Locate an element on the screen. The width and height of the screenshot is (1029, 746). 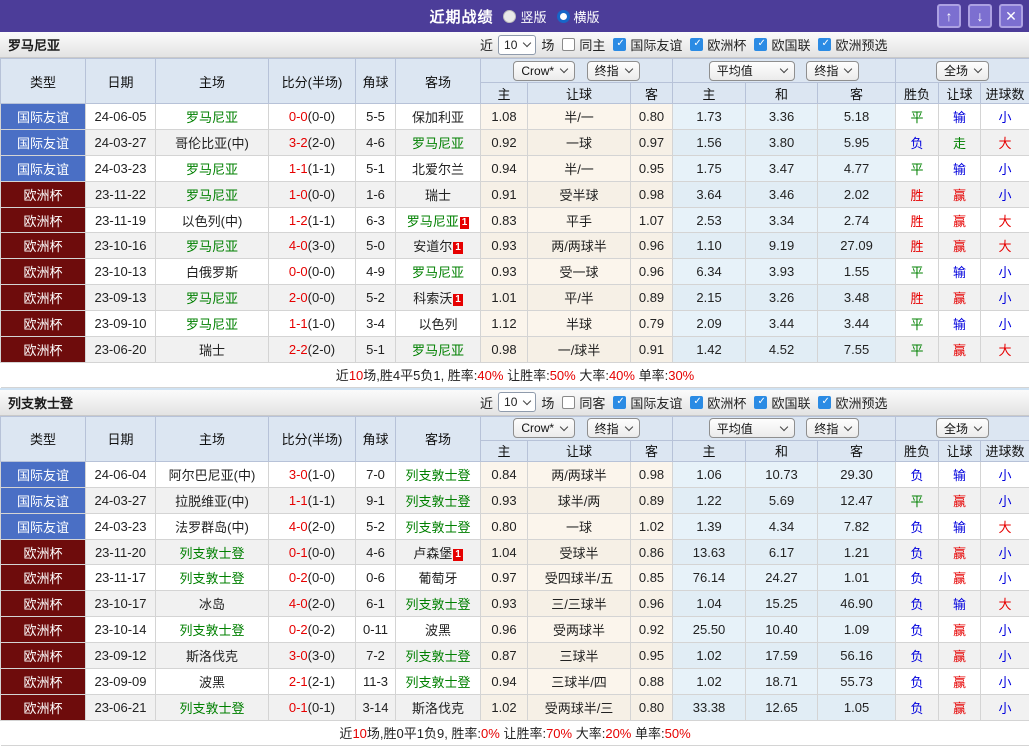
col-type: 类型 is located at coordinates (43, 81).